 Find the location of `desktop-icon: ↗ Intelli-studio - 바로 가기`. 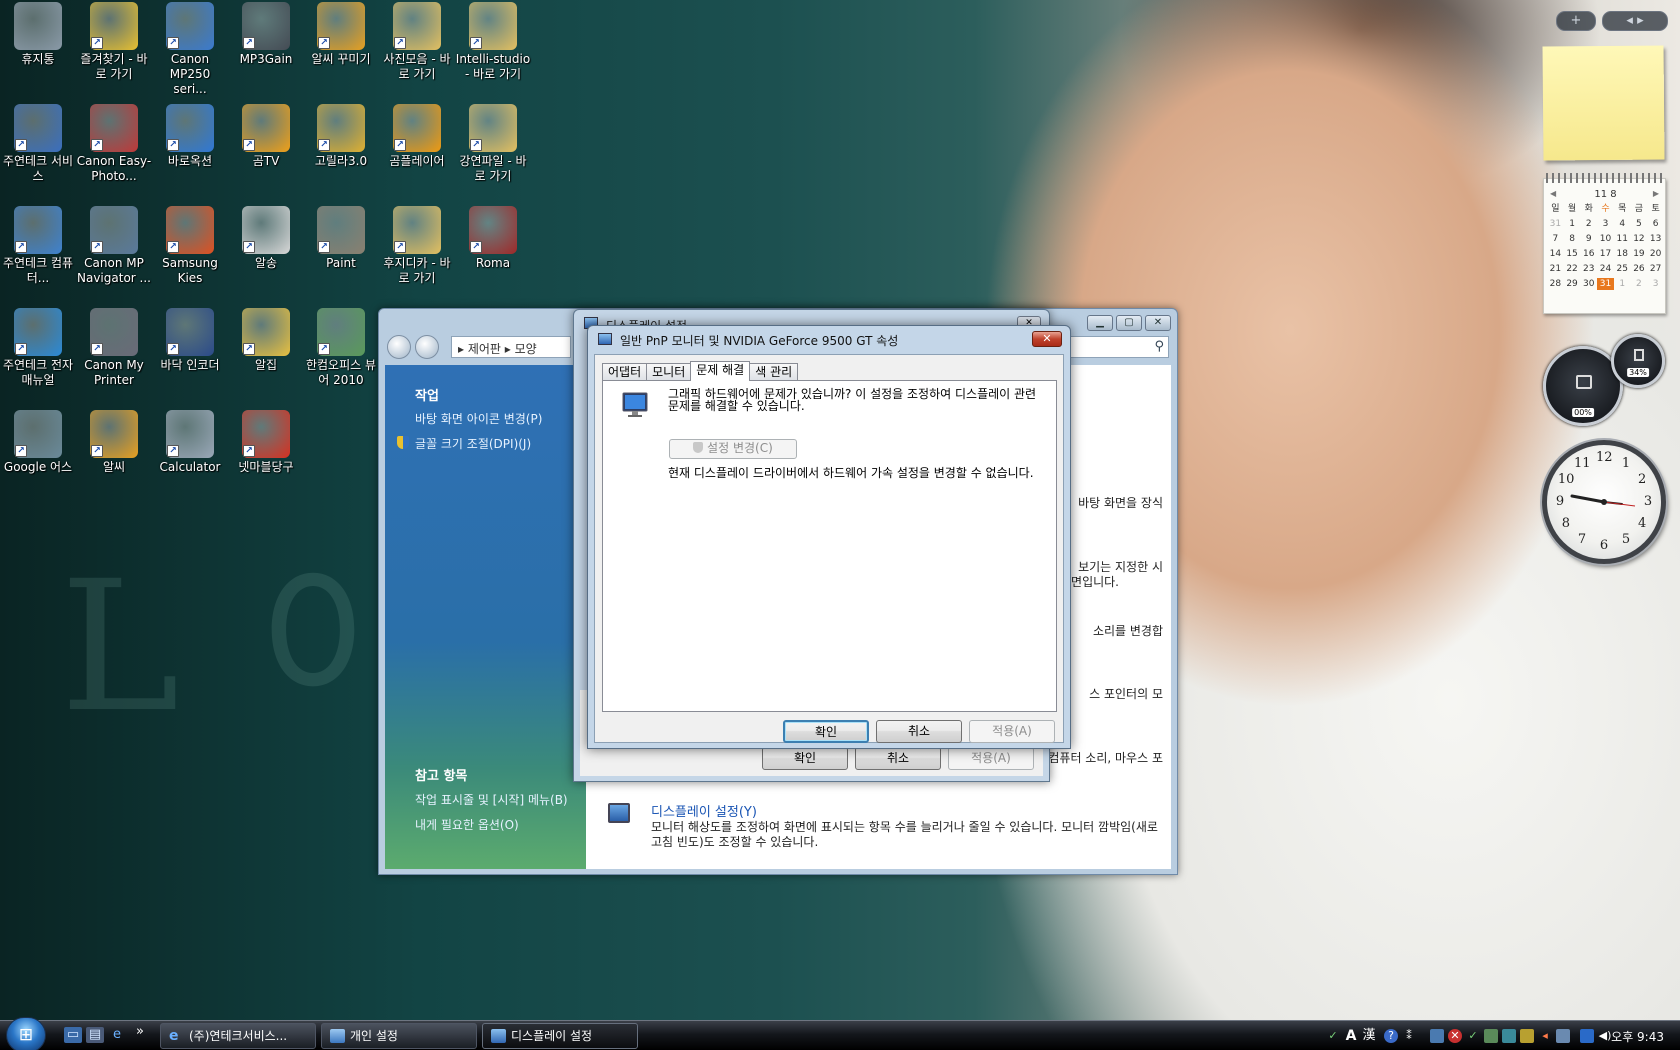

desktop-icon: ↗ Intelli-studio - 바로 가기 is located at coordinates (493, 42).